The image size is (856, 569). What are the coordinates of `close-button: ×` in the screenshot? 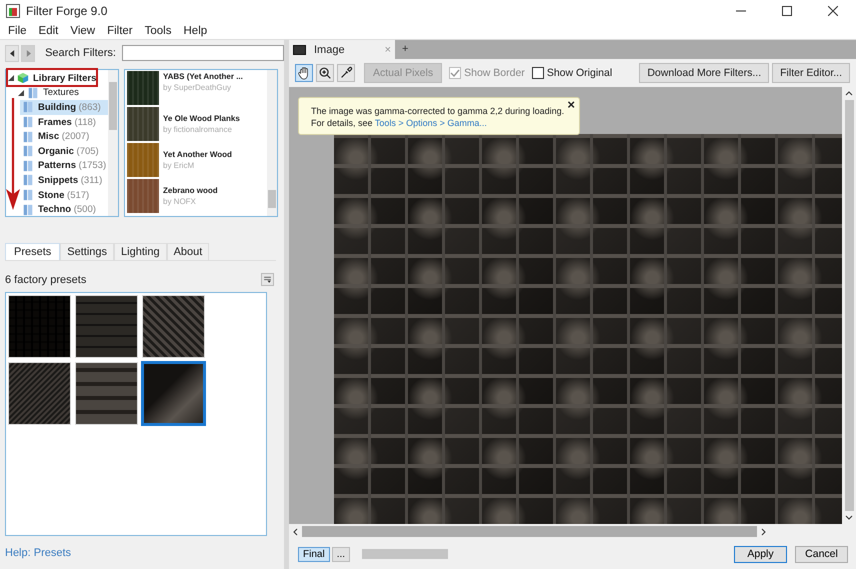 It's located at (571, 105).